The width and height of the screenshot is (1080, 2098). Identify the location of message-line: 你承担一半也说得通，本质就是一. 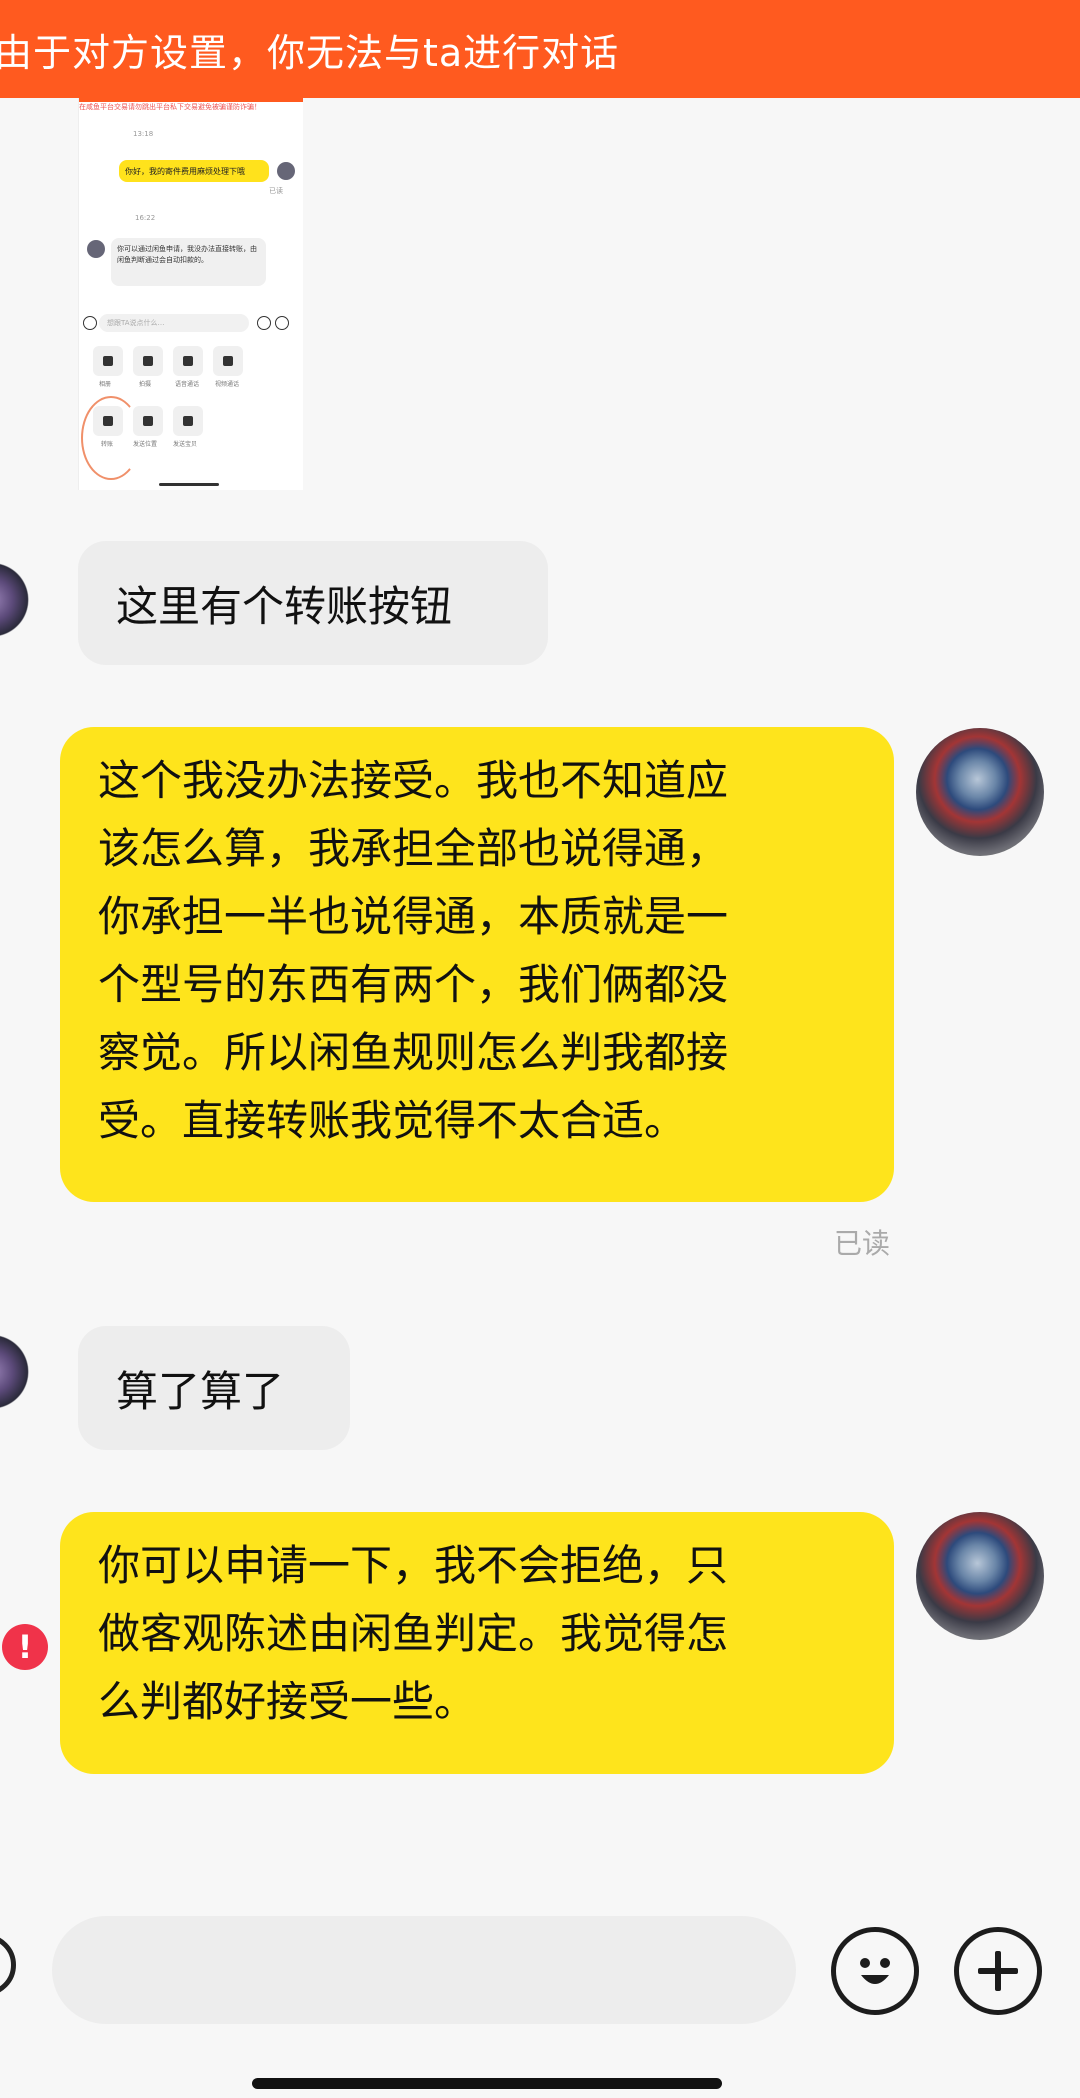
(413, 916).